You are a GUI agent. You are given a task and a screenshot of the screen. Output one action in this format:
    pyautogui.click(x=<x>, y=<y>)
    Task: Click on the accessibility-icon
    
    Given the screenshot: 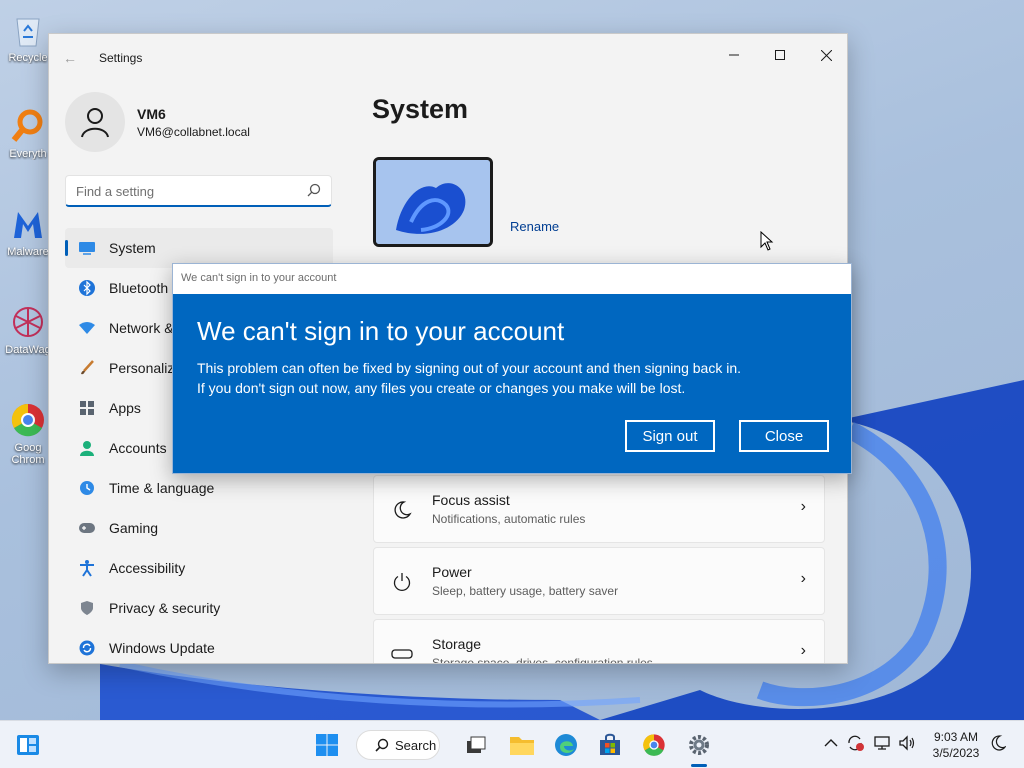 What is the action you would take?
    pyautogui.click(x=87, y=568)
    